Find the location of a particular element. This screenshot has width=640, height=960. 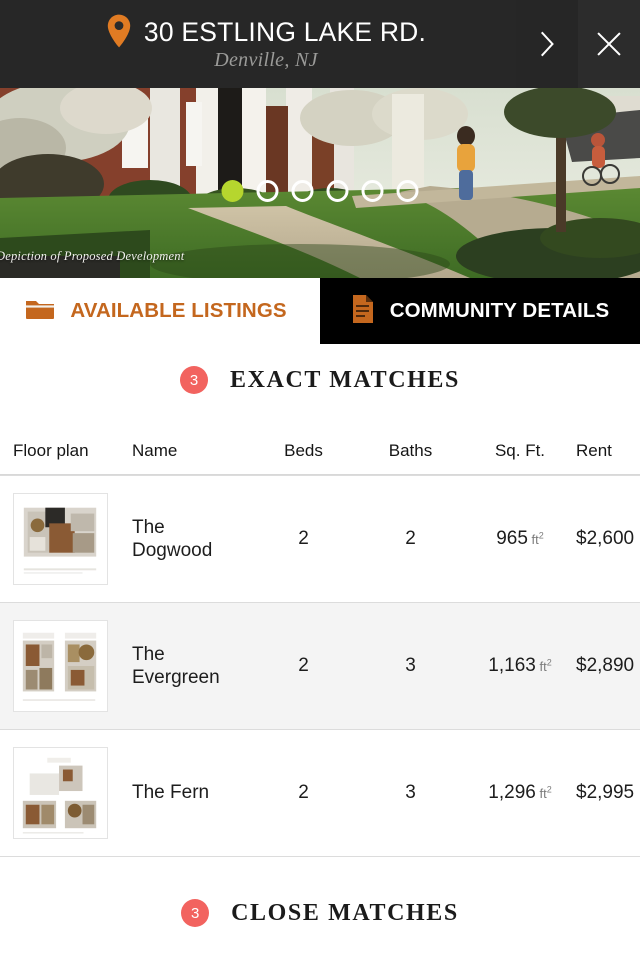

sqft-cell: 1,163 ft2 is located at coordinates (520, 666).